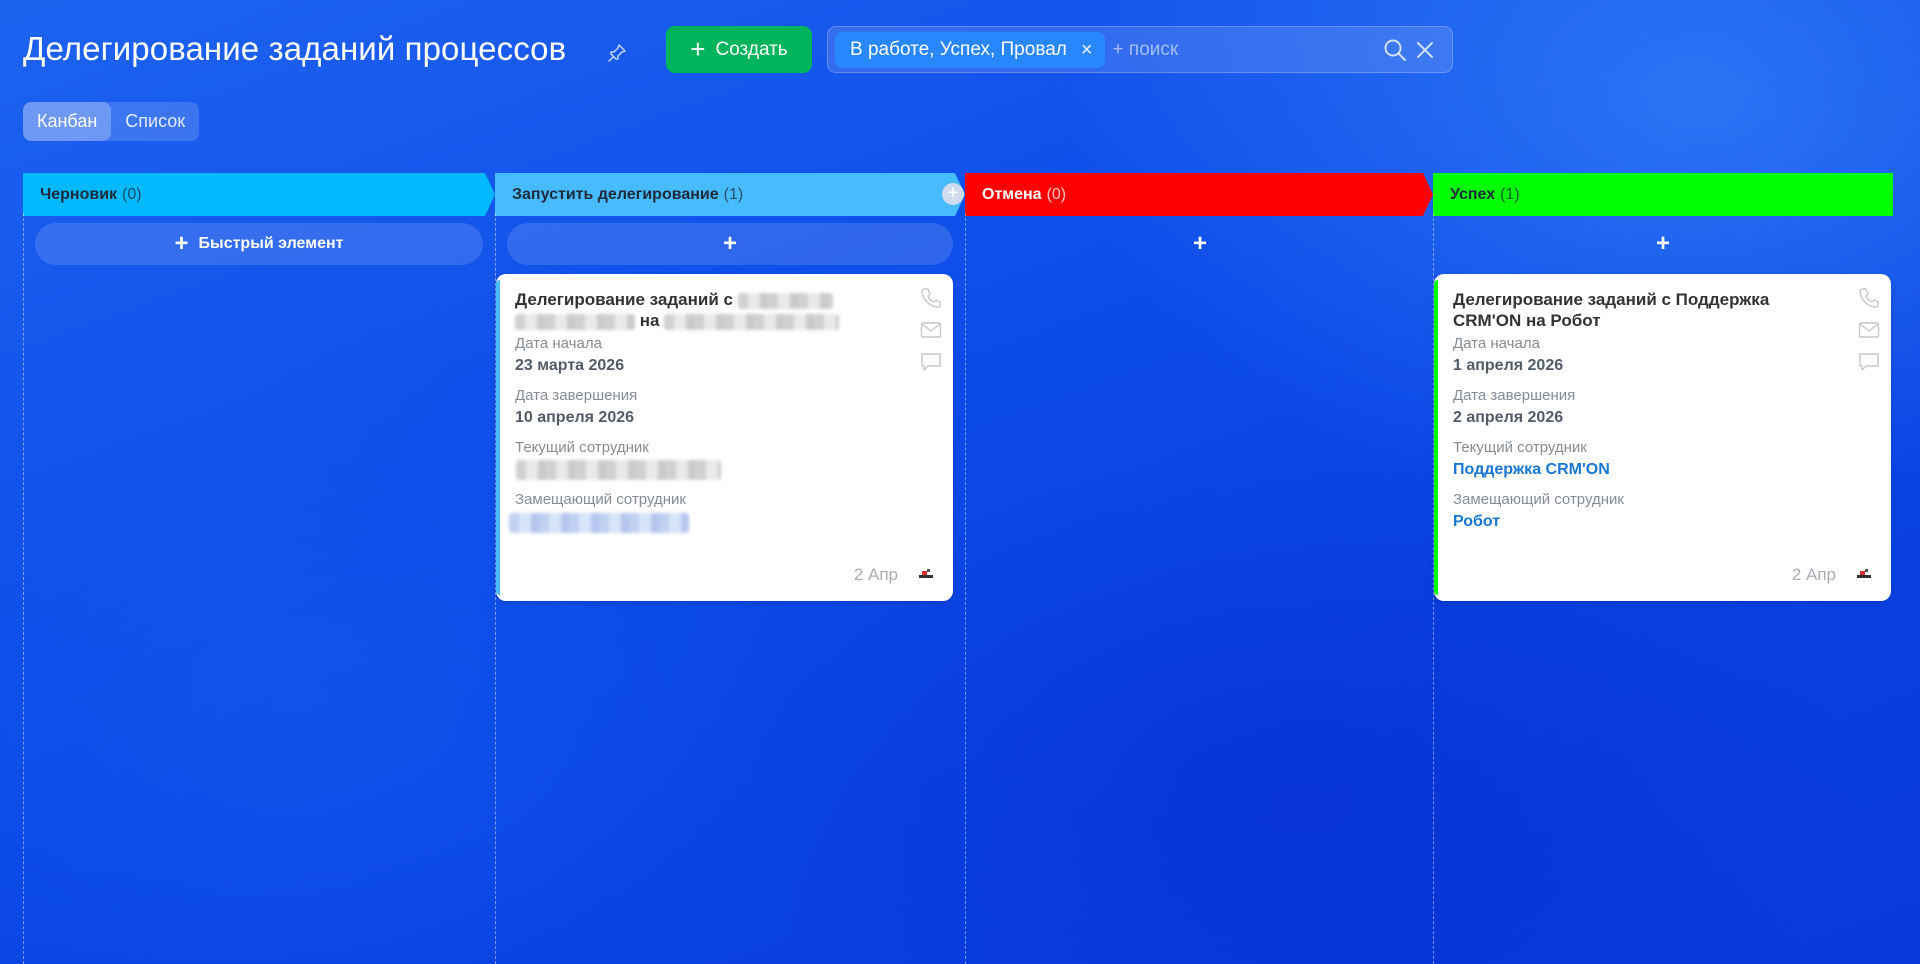  I want to click on filter-chip: В работе, Успех, Провал ×, so click(970, 49).